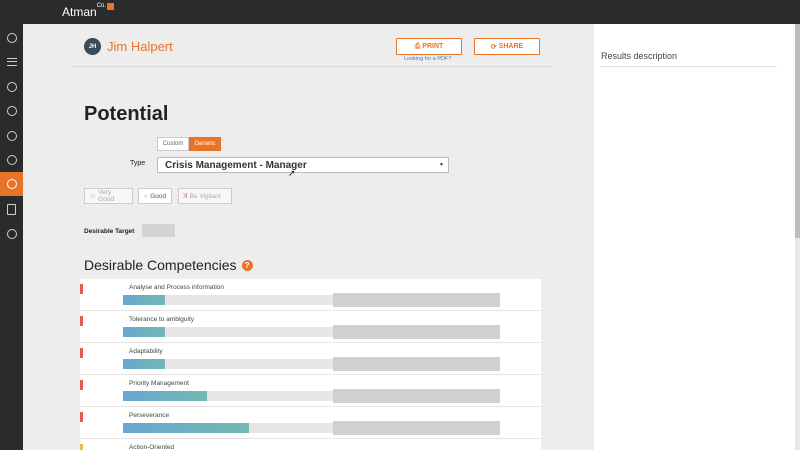 Image resolution: width=800 pixels, height=450 pixels. Describe the element at coordinates (88, 11) in the screenshot. I see `app-logo: AtmanCo.` at that location.